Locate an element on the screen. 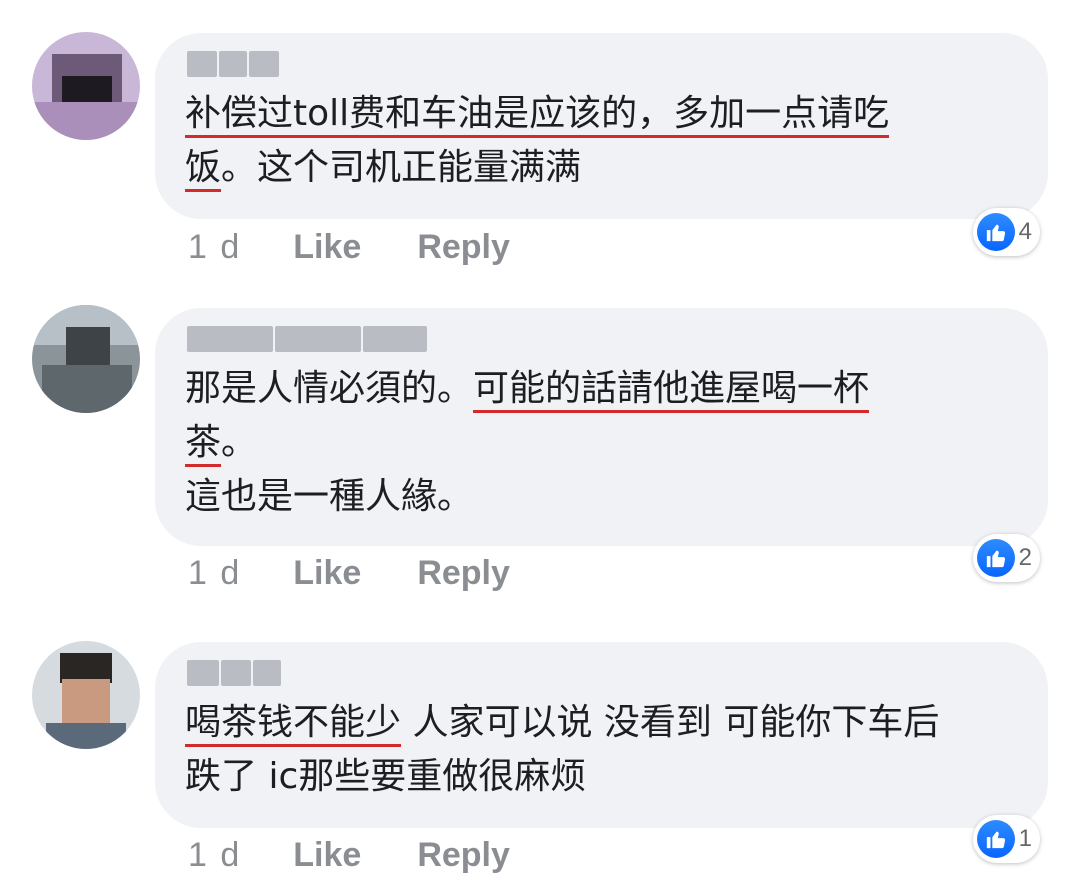  reaction-count: 2 is located at coordinates (1025, 557).